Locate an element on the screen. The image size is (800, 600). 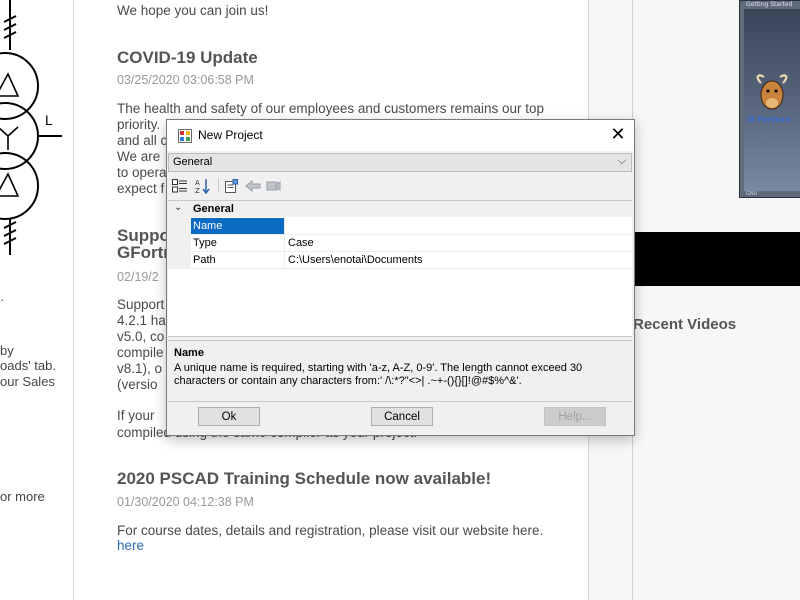
property-type-label: Type is located at coordinates (238, 243).